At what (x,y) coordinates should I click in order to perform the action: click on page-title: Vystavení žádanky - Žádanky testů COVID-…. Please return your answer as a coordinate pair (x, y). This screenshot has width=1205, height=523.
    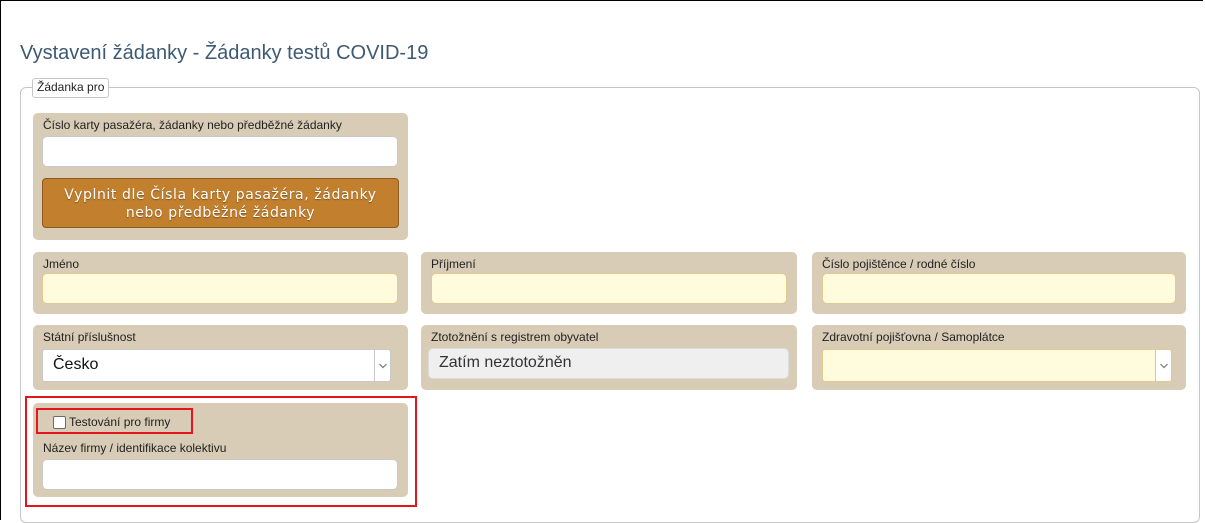
    Looking at the image, I should click on (224, 53).